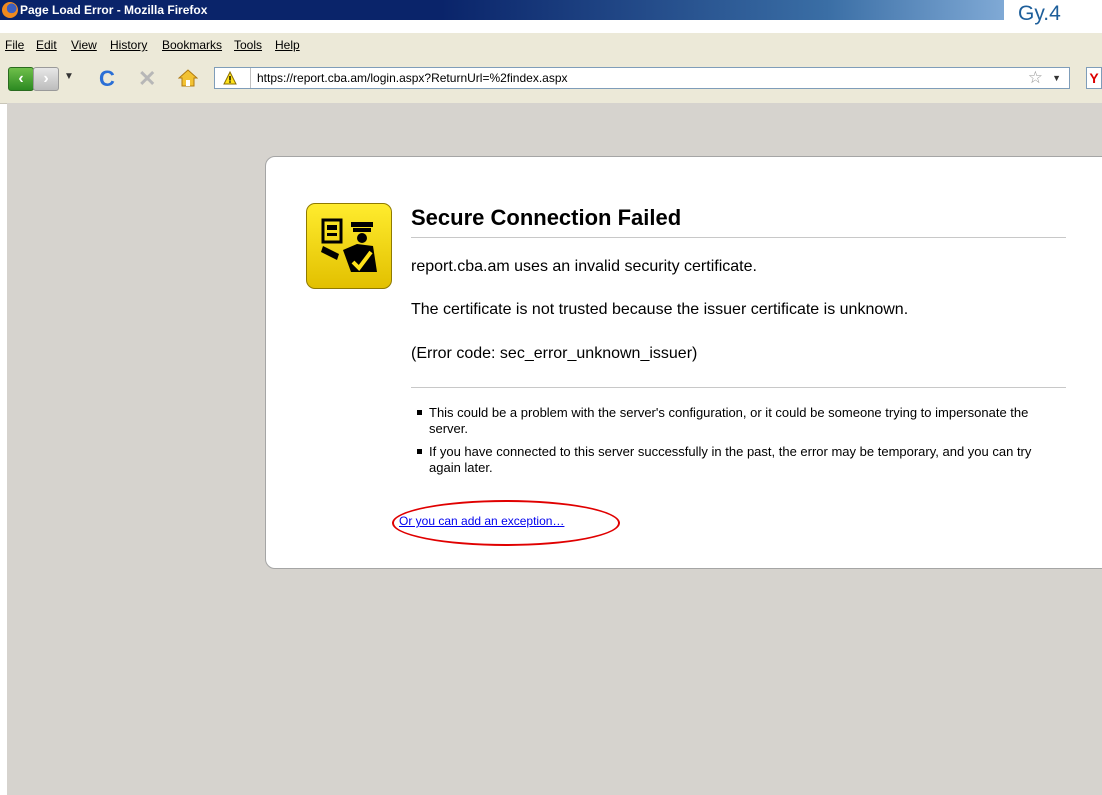  I want to click on forward-arrow-icon: ›, so click(46, 78).